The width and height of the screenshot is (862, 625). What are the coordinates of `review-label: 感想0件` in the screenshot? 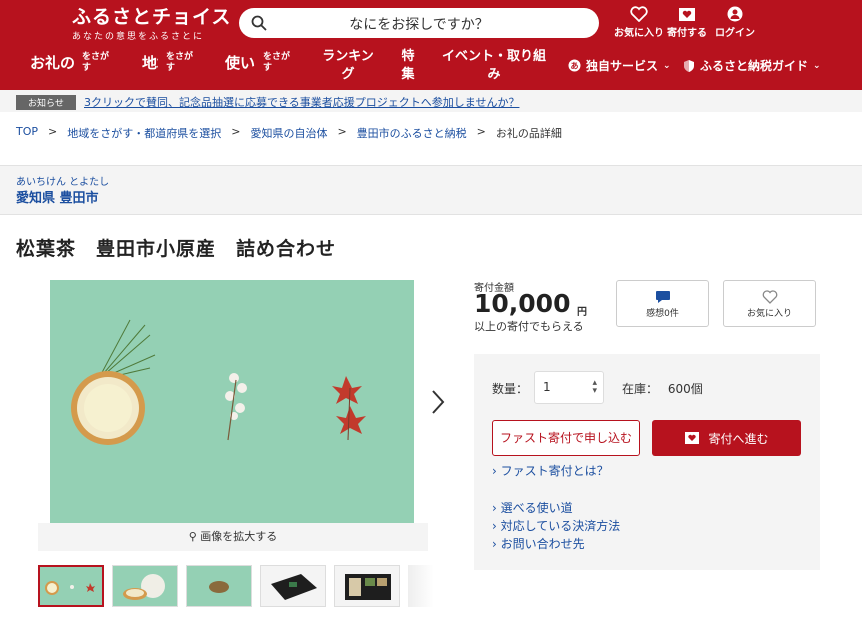 It's located at (662, 314).